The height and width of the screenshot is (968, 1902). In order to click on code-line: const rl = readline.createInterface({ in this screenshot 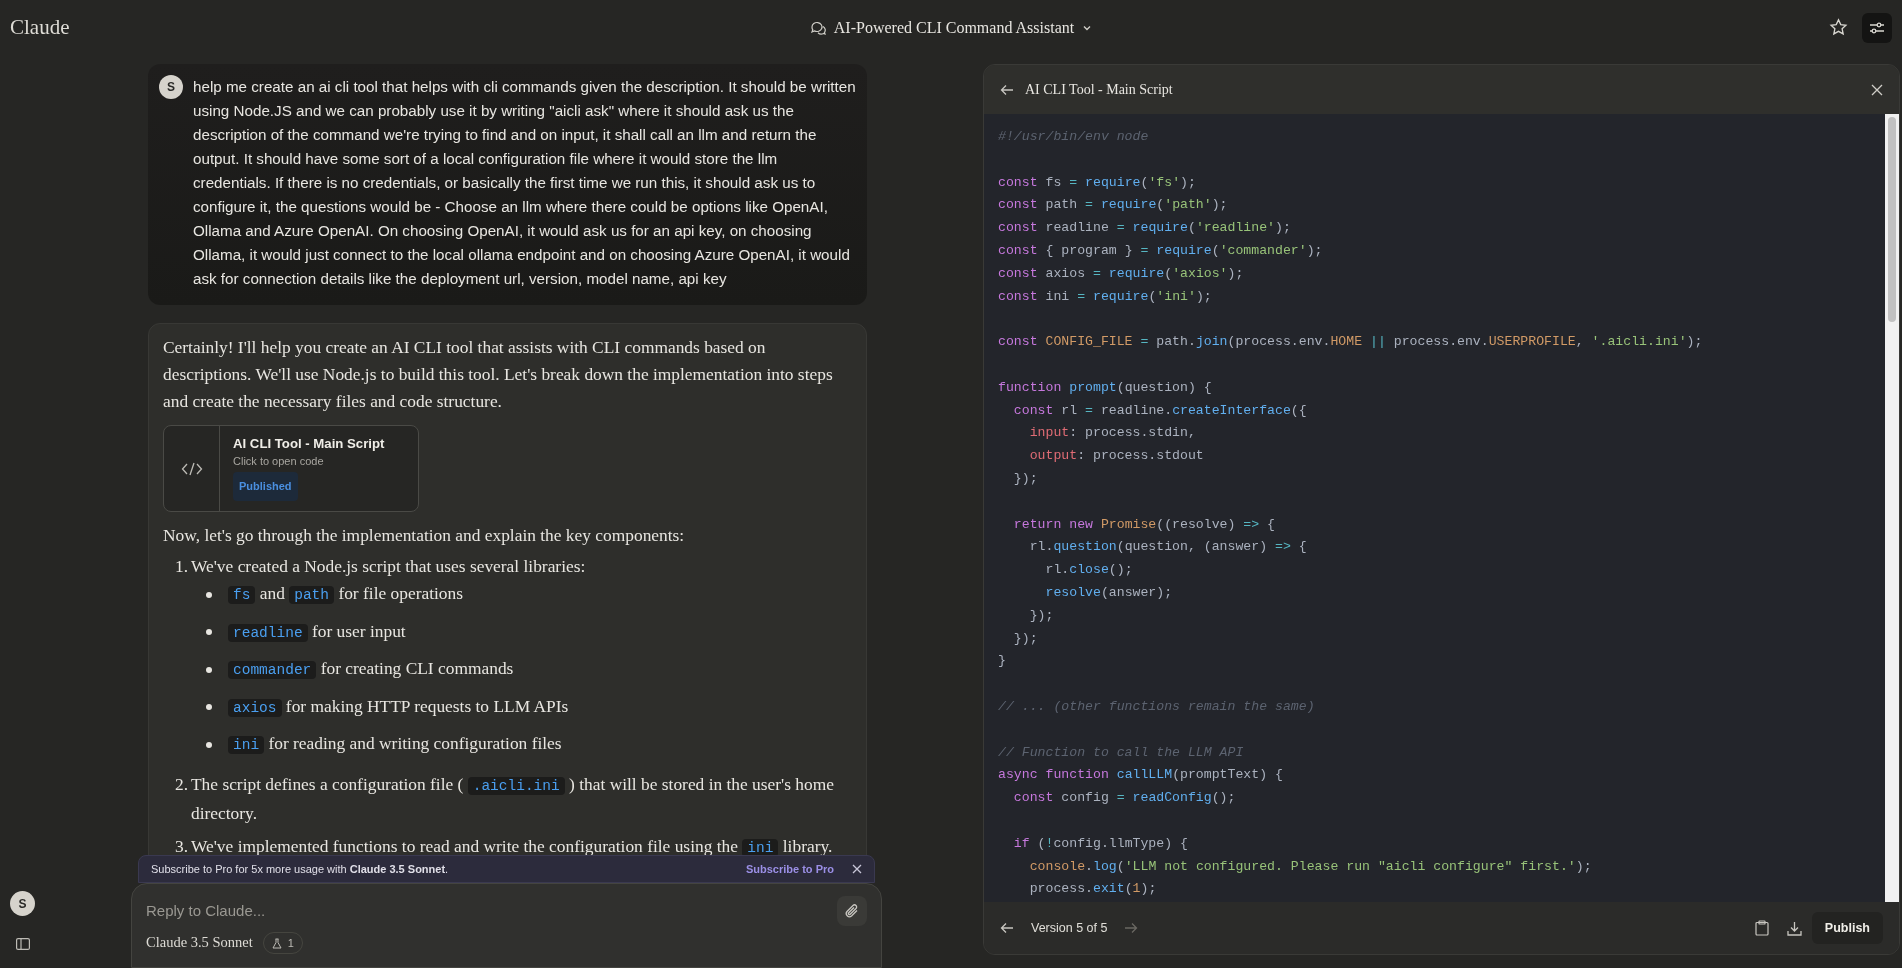, I will do `click(1159, 410)`.